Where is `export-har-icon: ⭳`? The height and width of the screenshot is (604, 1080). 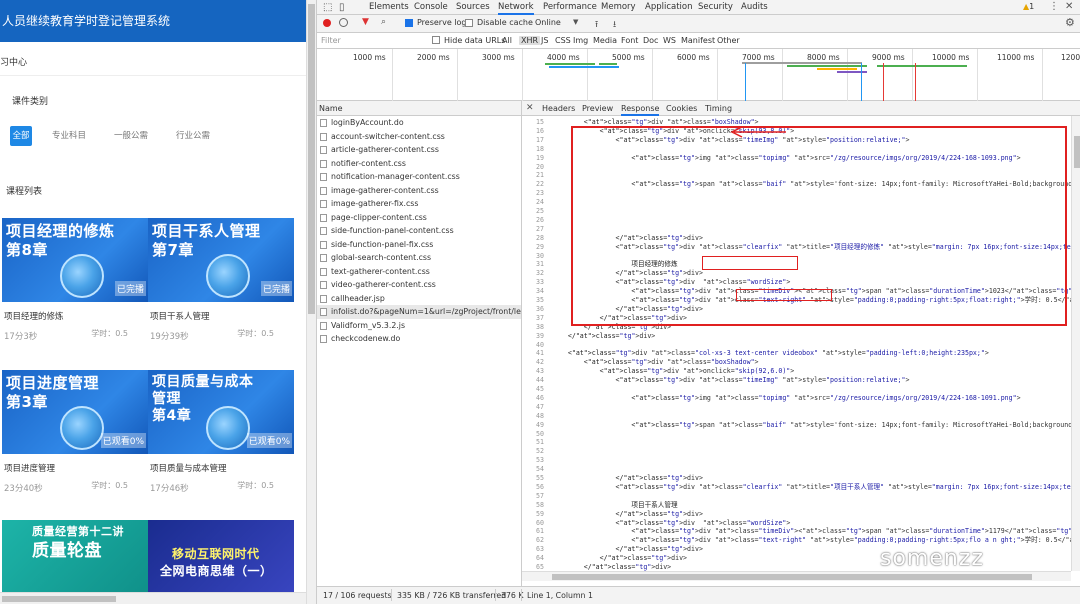 export-har-icon: ⭳ is located at coordinates (614, 25).